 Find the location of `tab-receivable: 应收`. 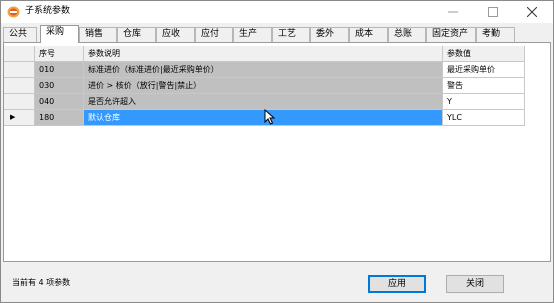

tab-receivable: 应收 is located at coordinates (175, 34).